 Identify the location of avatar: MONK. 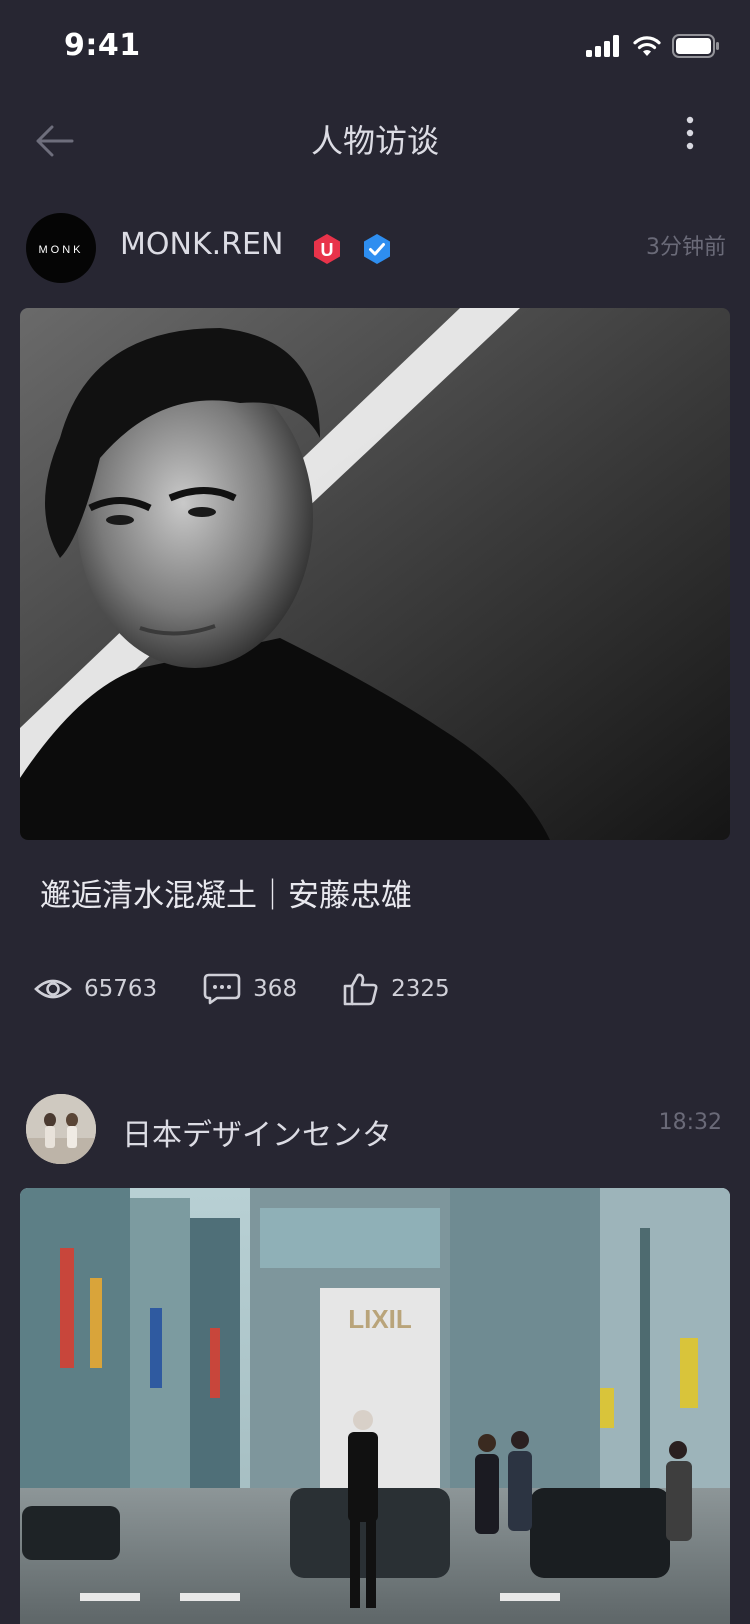
(61, 248).